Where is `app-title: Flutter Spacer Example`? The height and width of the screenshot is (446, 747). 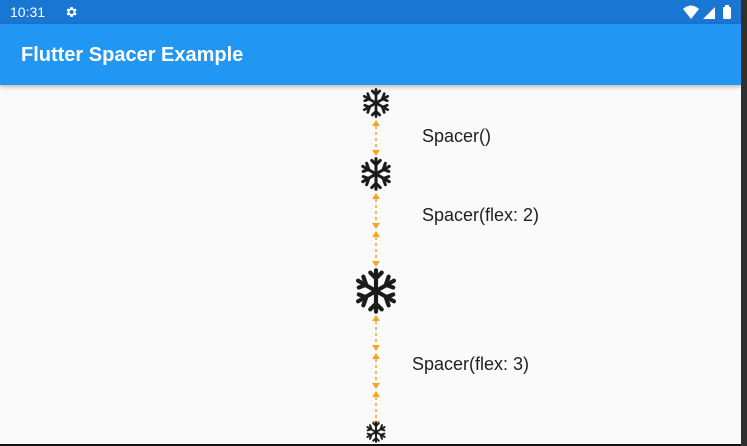
app-title: Flutter Spacer Example is located at coordinates (132, 55).